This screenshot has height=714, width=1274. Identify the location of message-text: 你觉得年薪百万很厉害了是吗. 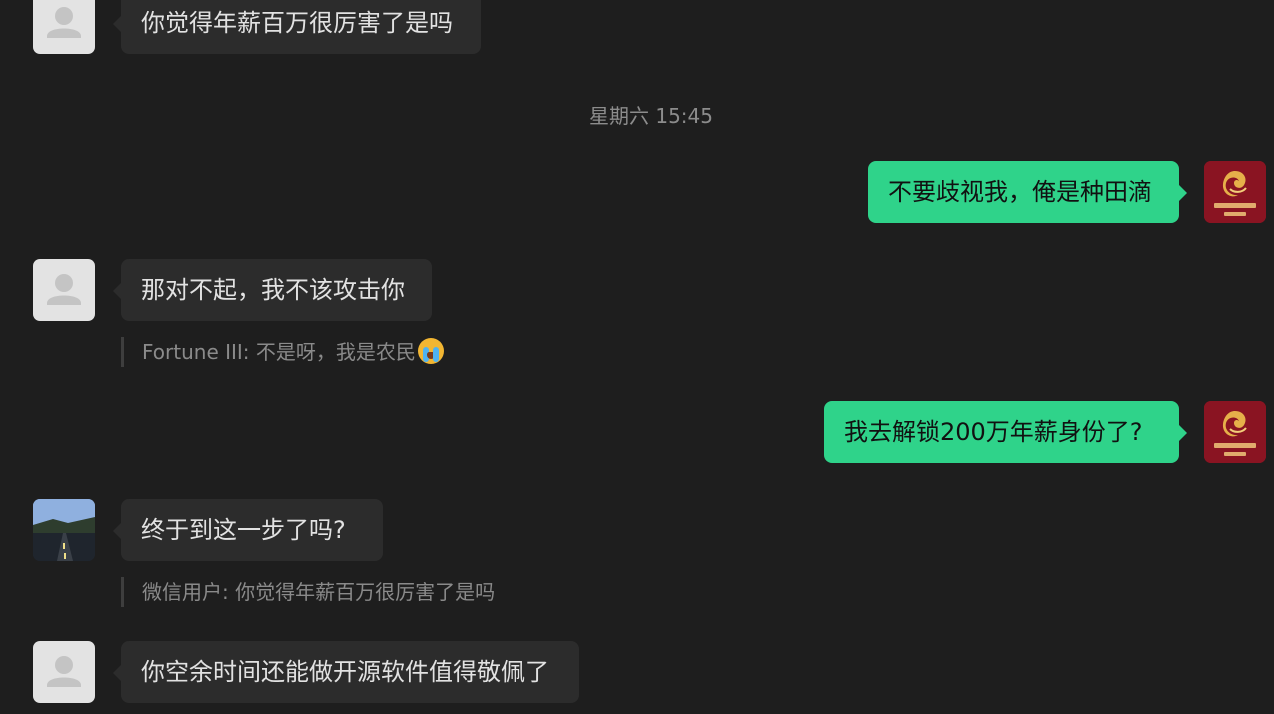
(297, 23).